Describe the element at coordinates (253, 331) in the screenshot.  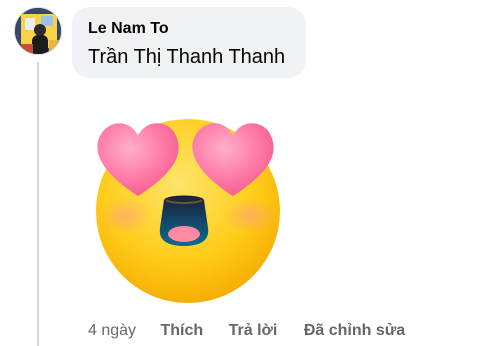
I see `reply-button: Trả lời` at that location.